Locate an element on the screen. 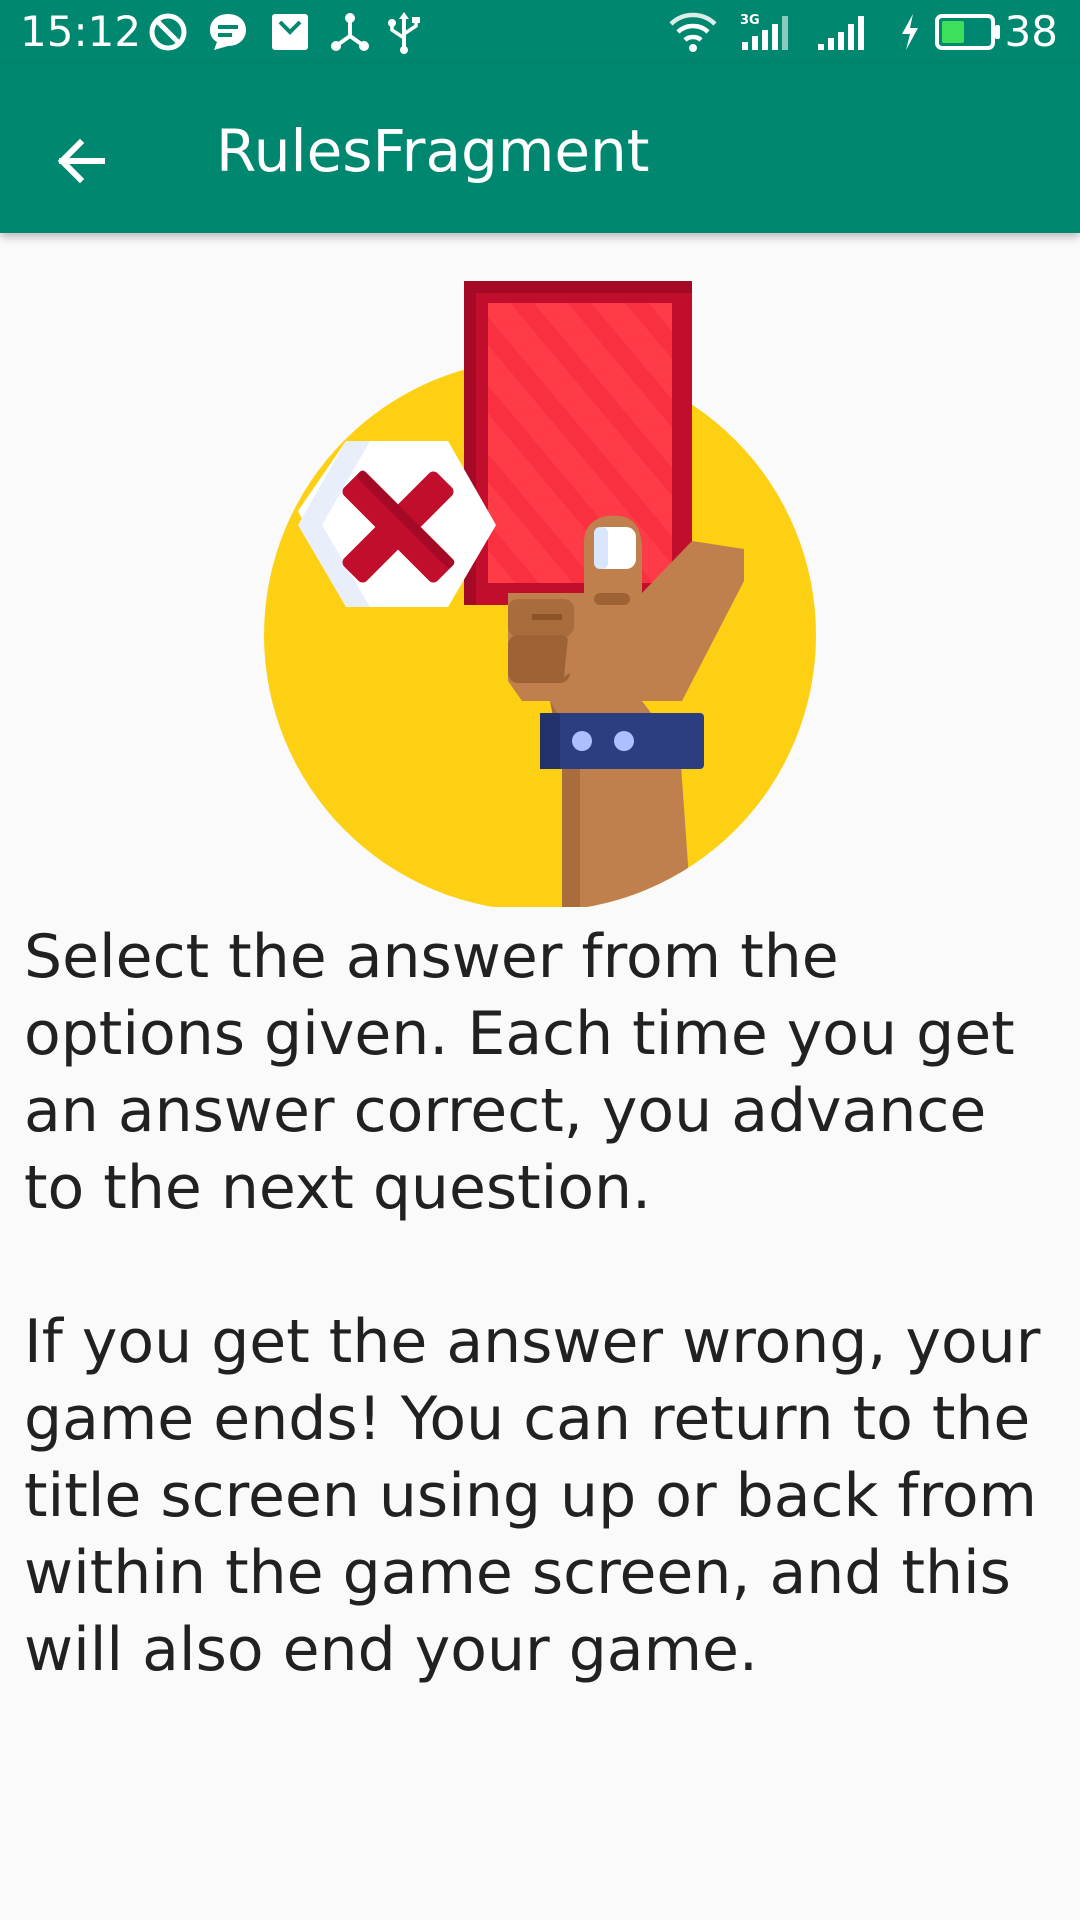 The width and height of the screenshot is (1080, 1920). status-bar: 15:12 3G 38 is located at coordinates (540, 31).